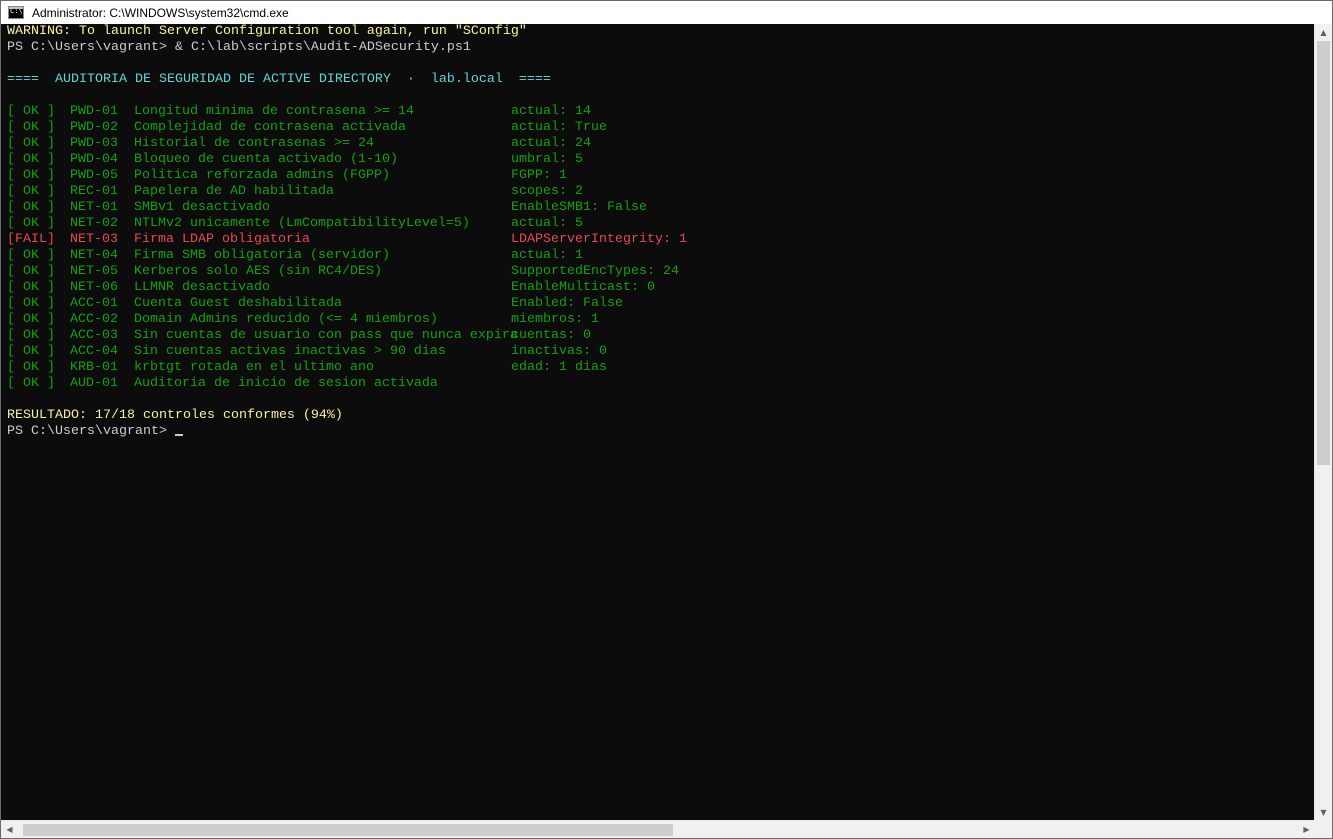 The height and width of the screenshot is (839, 1333). I want to click on check-description: Firma SMB obligatoria (servidor), so click(262, 255).